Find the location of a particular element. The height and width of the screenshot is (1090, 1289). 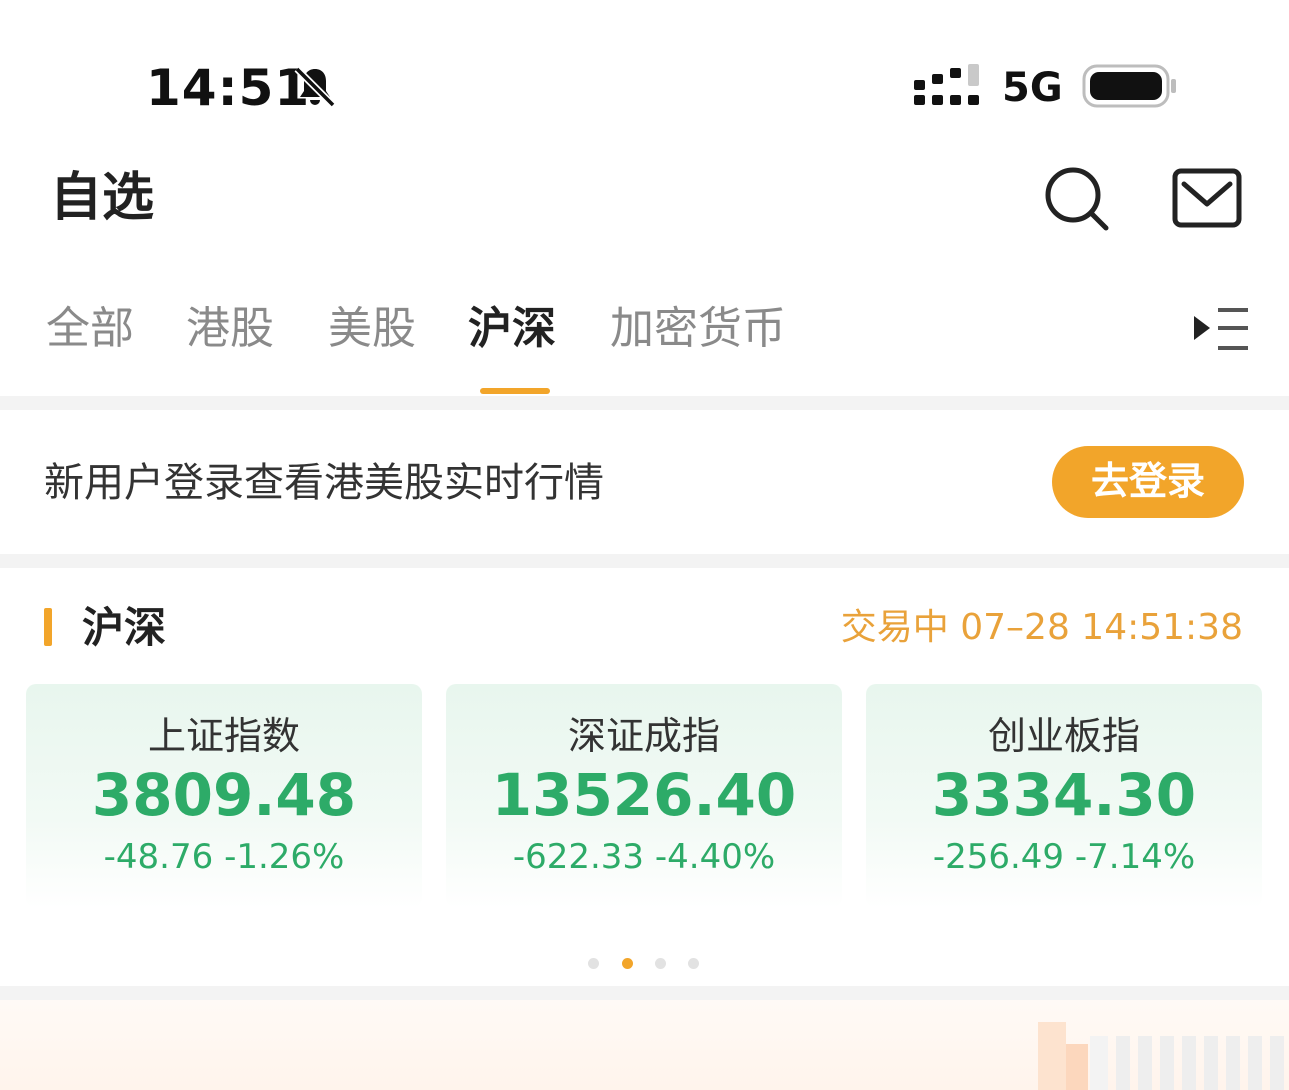

bell-slash-icon is located at coordinates (315, 87).